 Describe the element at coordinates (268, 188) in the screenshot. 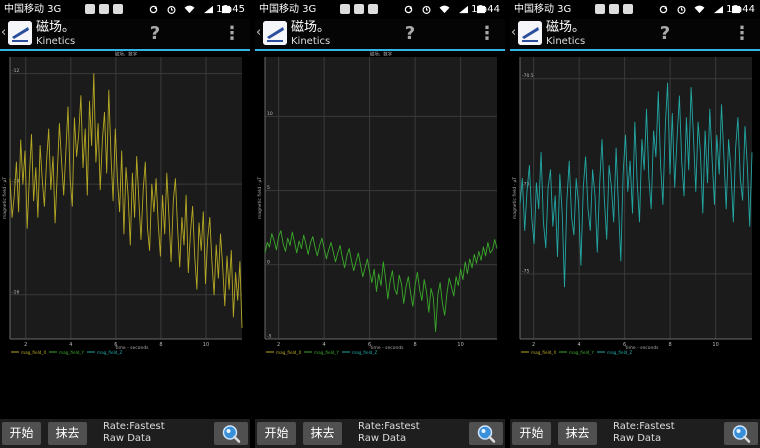

I see `y-tick-label: 5` at that location.